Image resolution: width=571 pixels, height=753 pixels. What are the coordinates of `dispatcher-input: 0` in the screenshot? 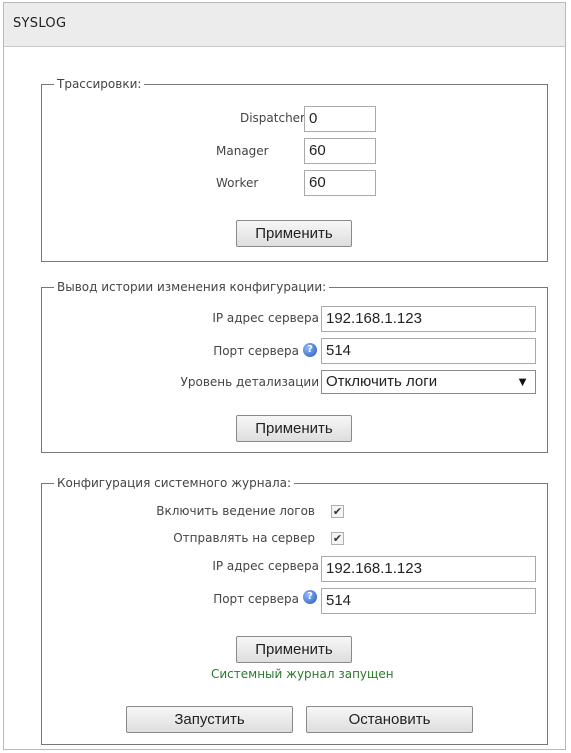 It's located at (340, 119).